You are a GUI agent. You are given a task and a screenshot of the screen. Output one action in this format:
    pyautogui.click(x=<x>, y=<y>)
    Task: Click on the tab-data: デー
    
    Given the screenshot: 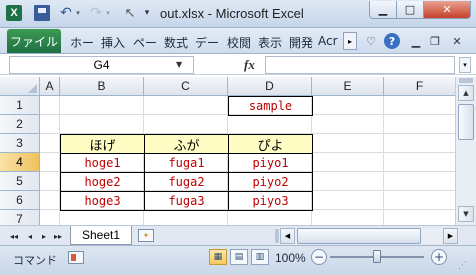 What is the action you would take?
    pyautogui.click(x=207, y=42)
    